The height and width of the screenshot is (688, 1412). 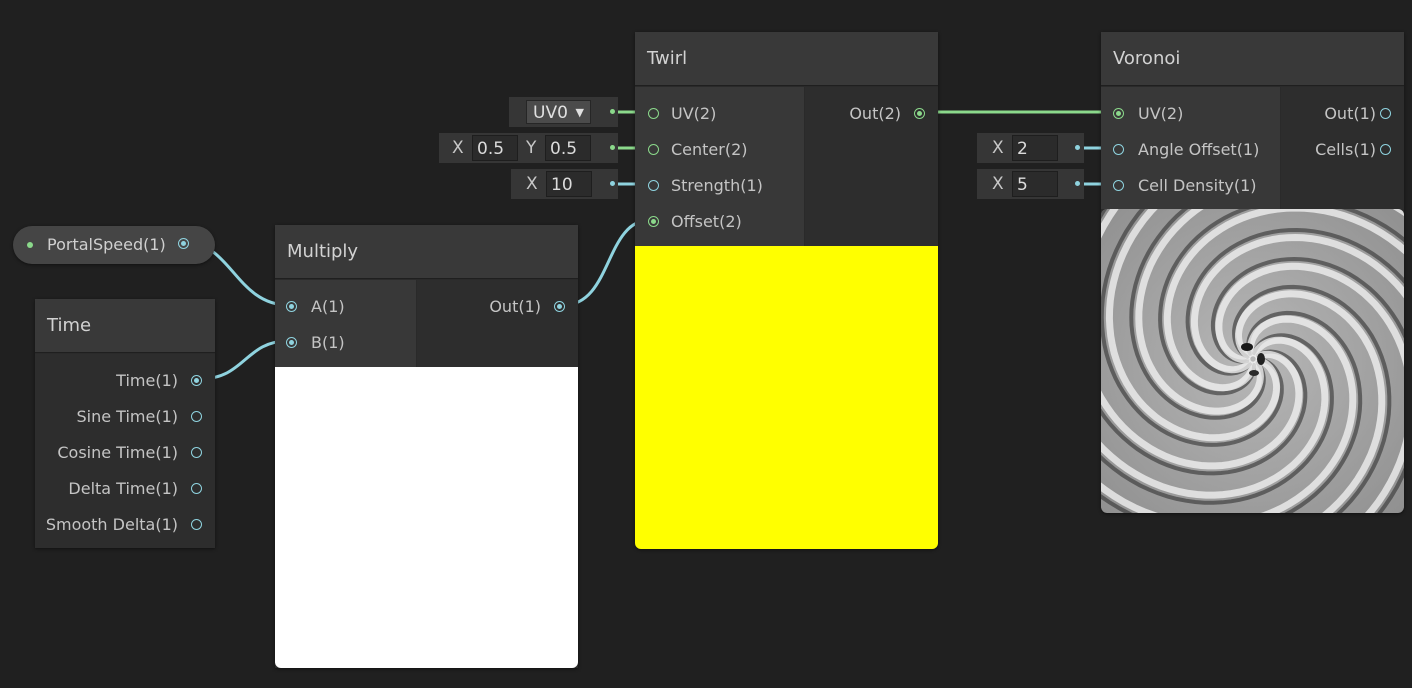 I want to click on cell-density-field: X 5, so click(x=1030, y=184).